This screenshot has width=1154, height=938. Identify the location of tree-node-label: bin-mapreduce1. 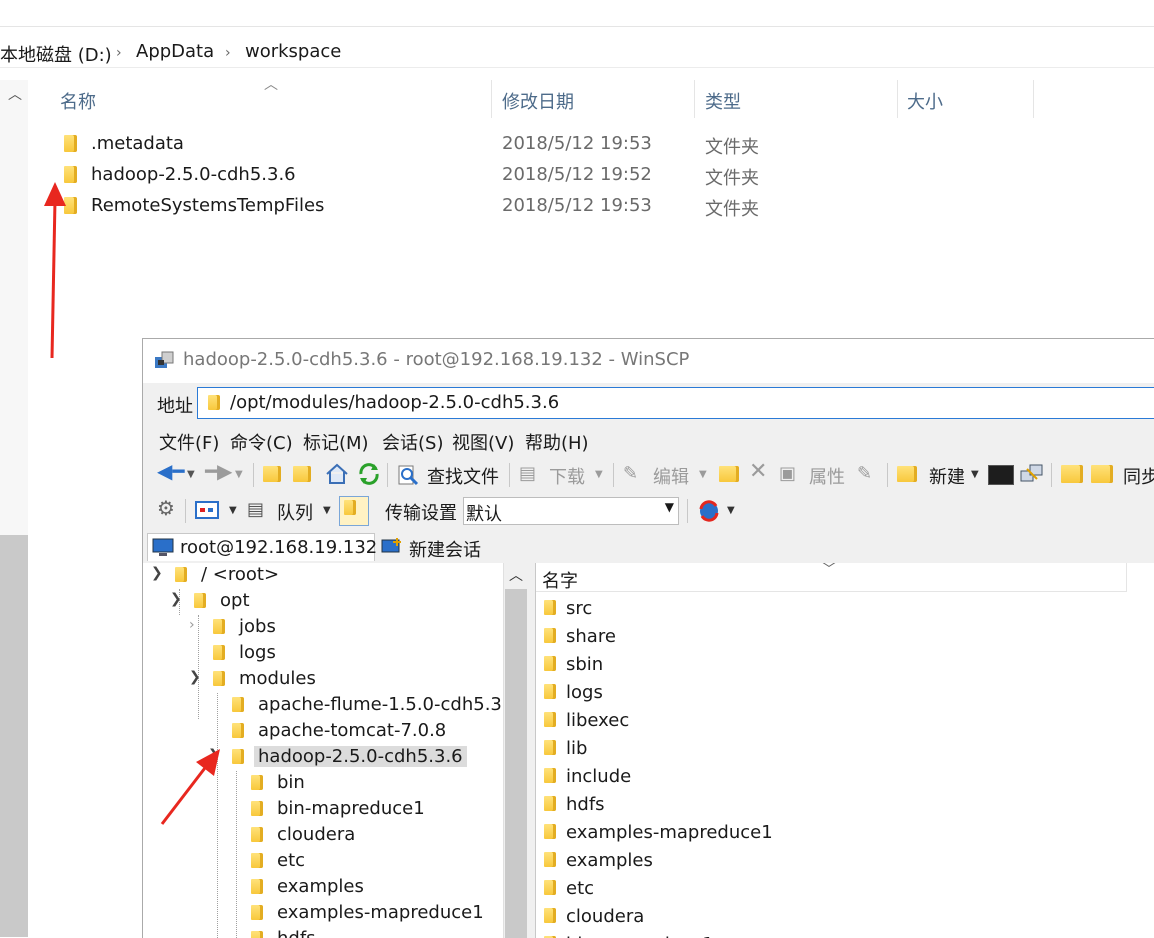
(351, 808).